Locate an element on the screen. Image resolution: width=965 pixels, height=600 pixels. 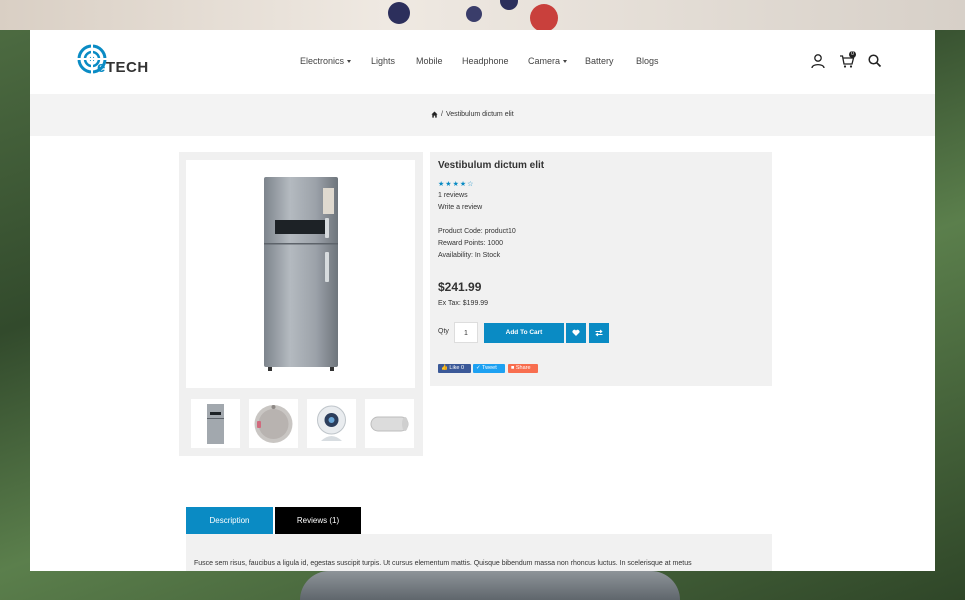
write-review-link: Write a review is located at coordinates (460, 207).